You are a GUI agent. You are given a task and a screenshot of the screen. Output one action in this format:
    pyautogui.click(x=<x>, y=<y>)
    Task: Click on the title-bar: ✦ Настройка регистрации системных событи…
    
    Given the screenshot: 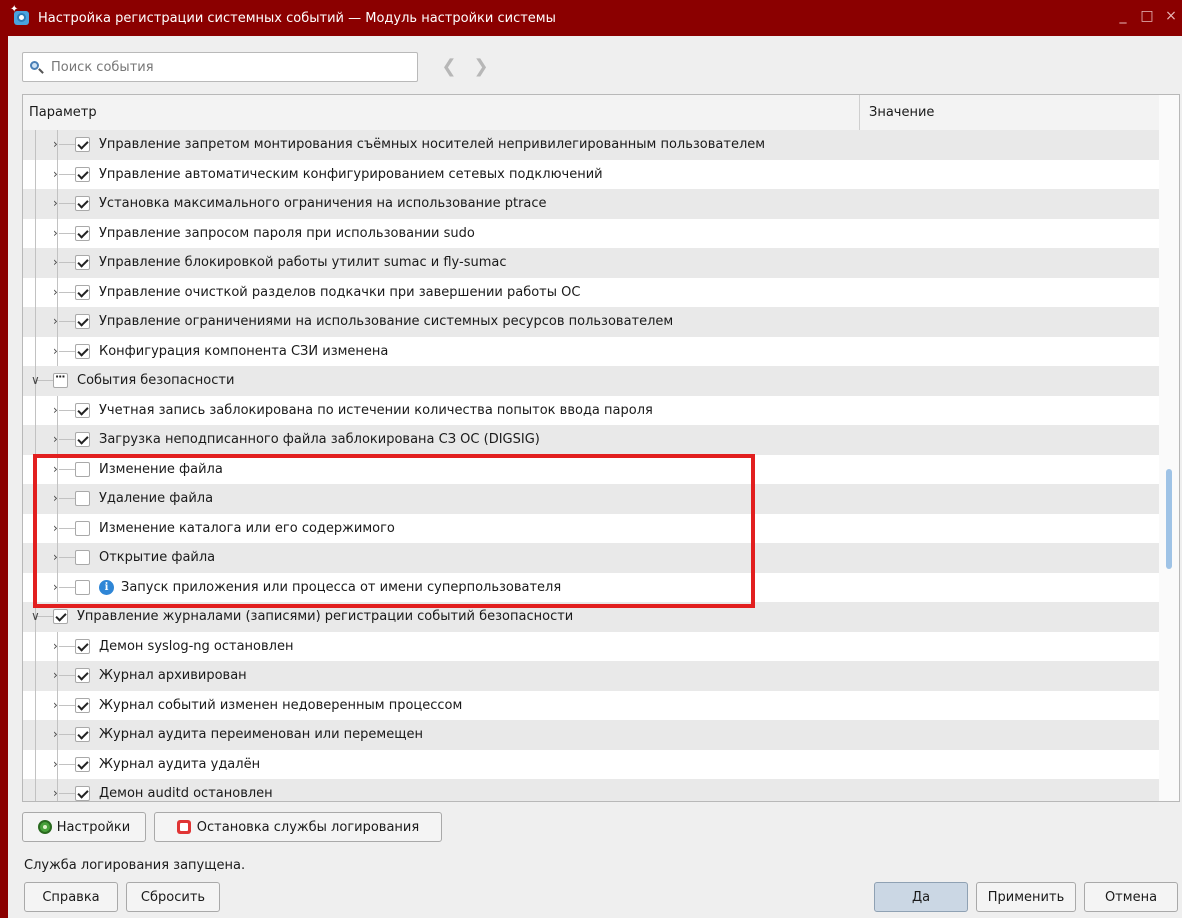 What is the action you would take?
    pyautogui.click(x=595, y=18)
    